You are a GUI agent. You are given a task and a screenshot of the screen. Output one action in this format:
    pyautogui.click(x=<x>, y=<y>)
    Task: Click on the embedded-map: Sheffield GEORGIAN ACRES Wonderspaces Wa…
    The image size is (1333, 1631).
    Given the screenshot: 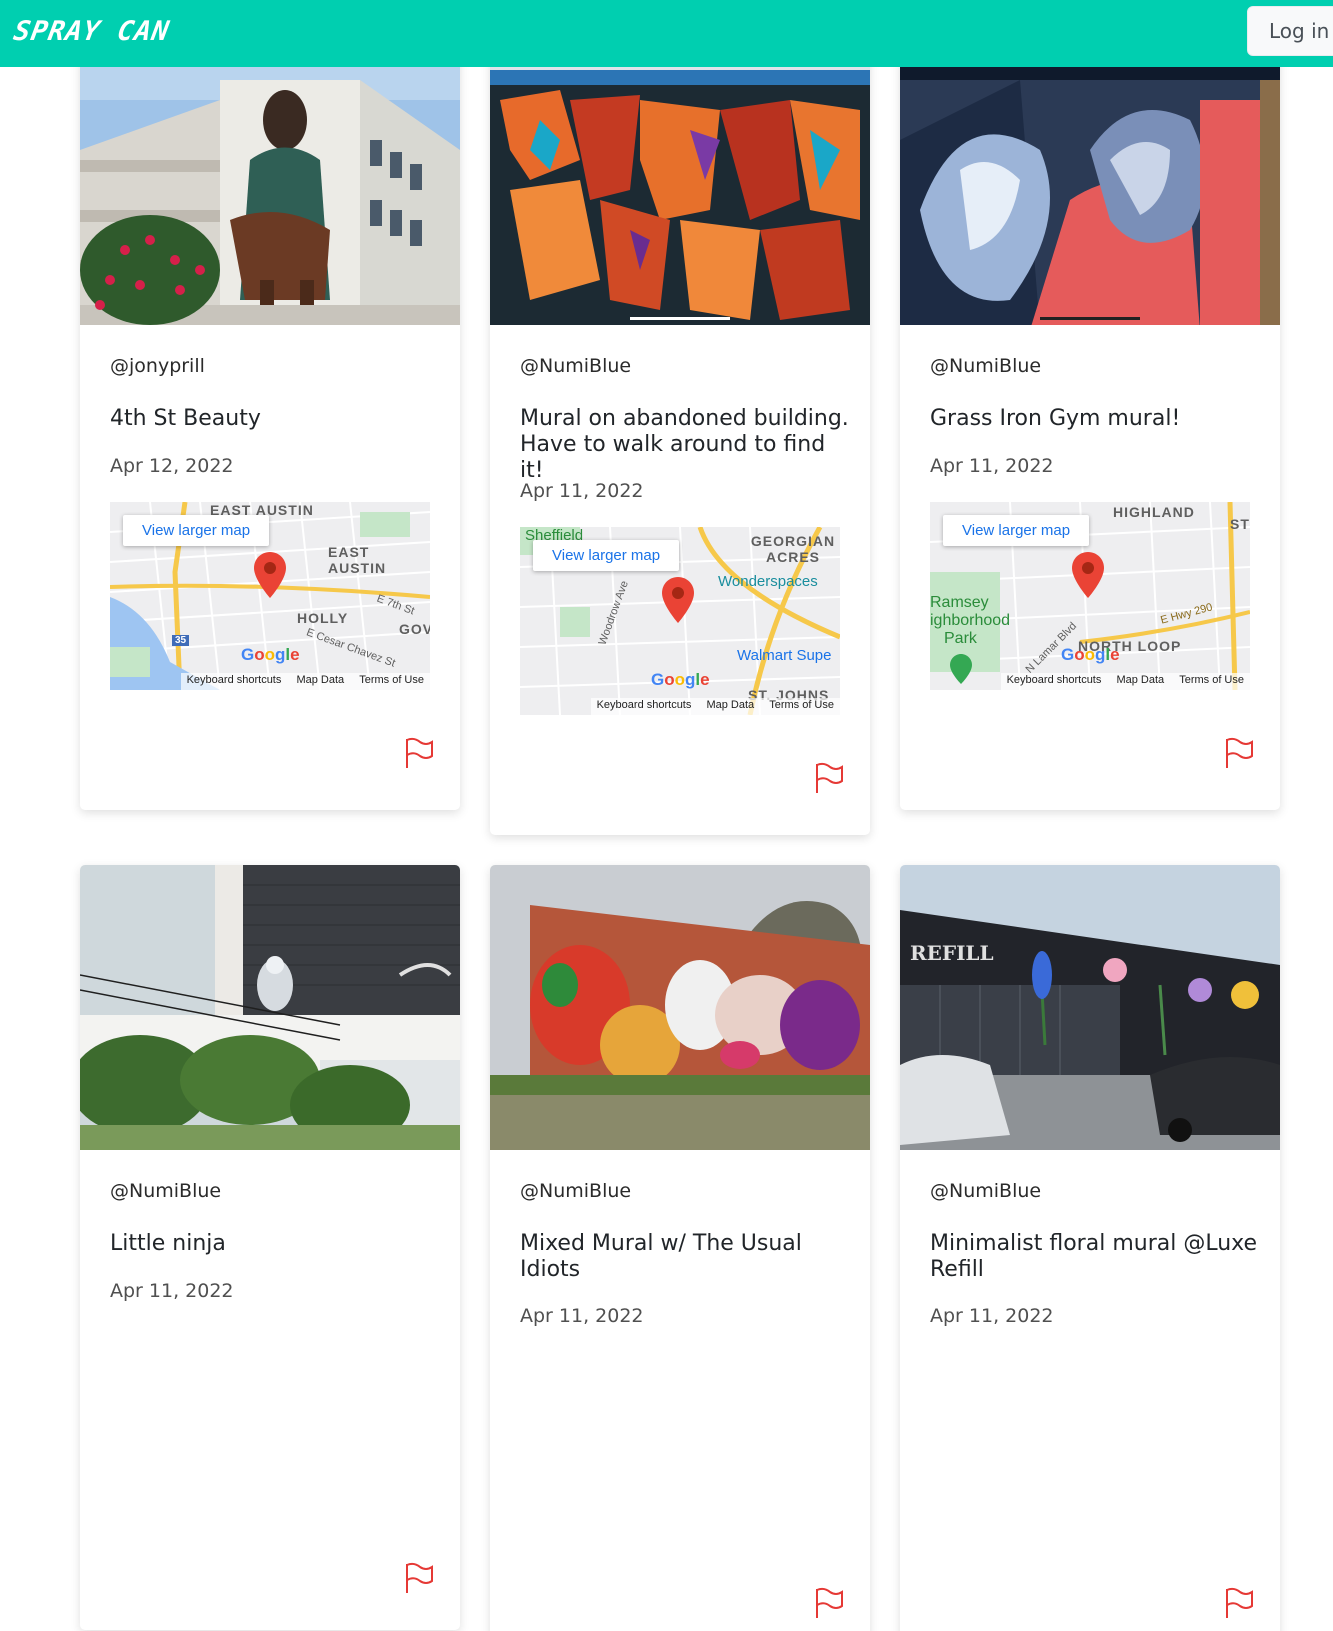 What is the action you would take?
    pyautogui.click(x=680, y=621)
    